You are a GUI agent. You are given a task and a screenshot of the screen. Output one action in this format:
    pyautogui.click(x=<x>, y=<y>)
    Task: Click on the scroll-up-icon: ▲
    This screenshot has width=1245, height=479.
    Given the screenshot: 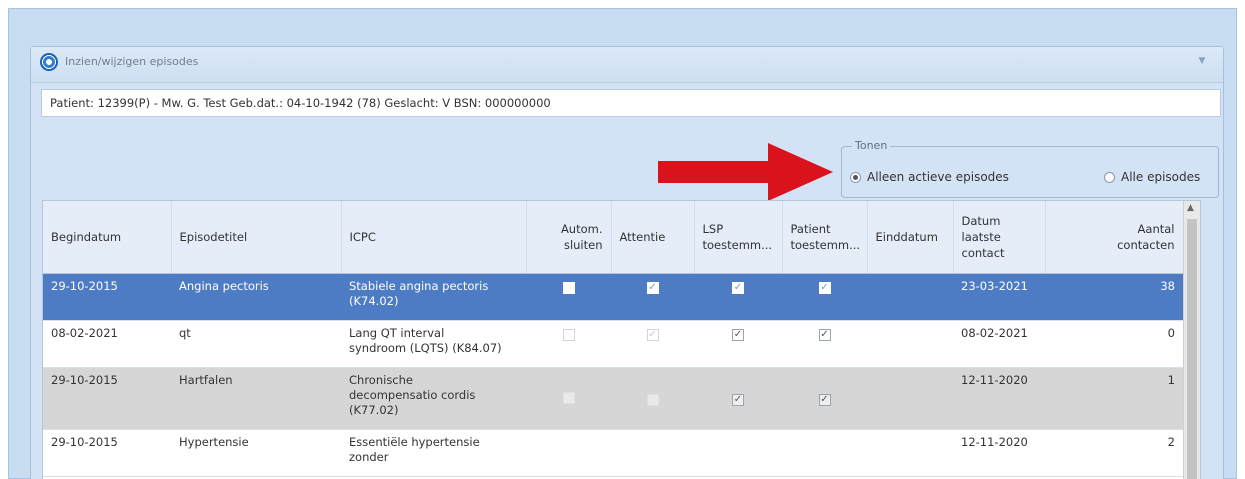 What is the action you would take?
    pyautogui.click(x=1190, y=208)
    